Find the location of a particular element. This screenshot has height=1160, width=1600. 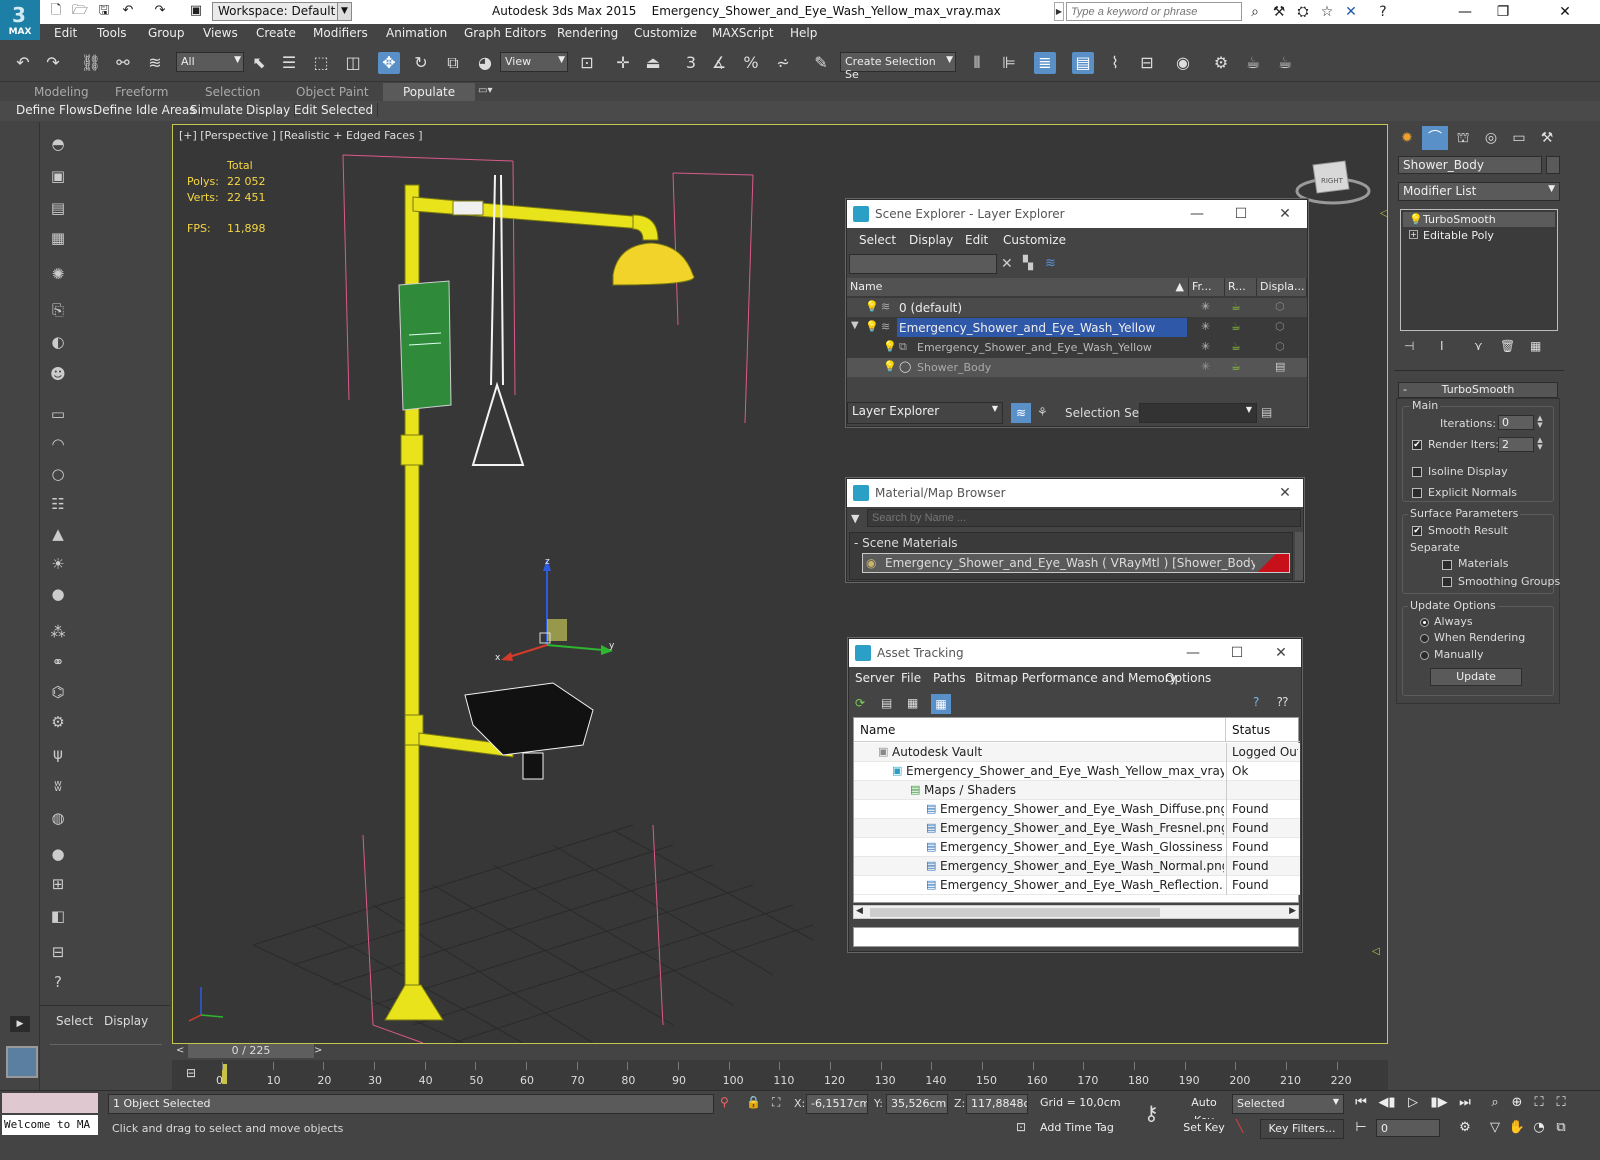

selection-set-manager-icon: ▤ is located at coordinates (1266, 412).